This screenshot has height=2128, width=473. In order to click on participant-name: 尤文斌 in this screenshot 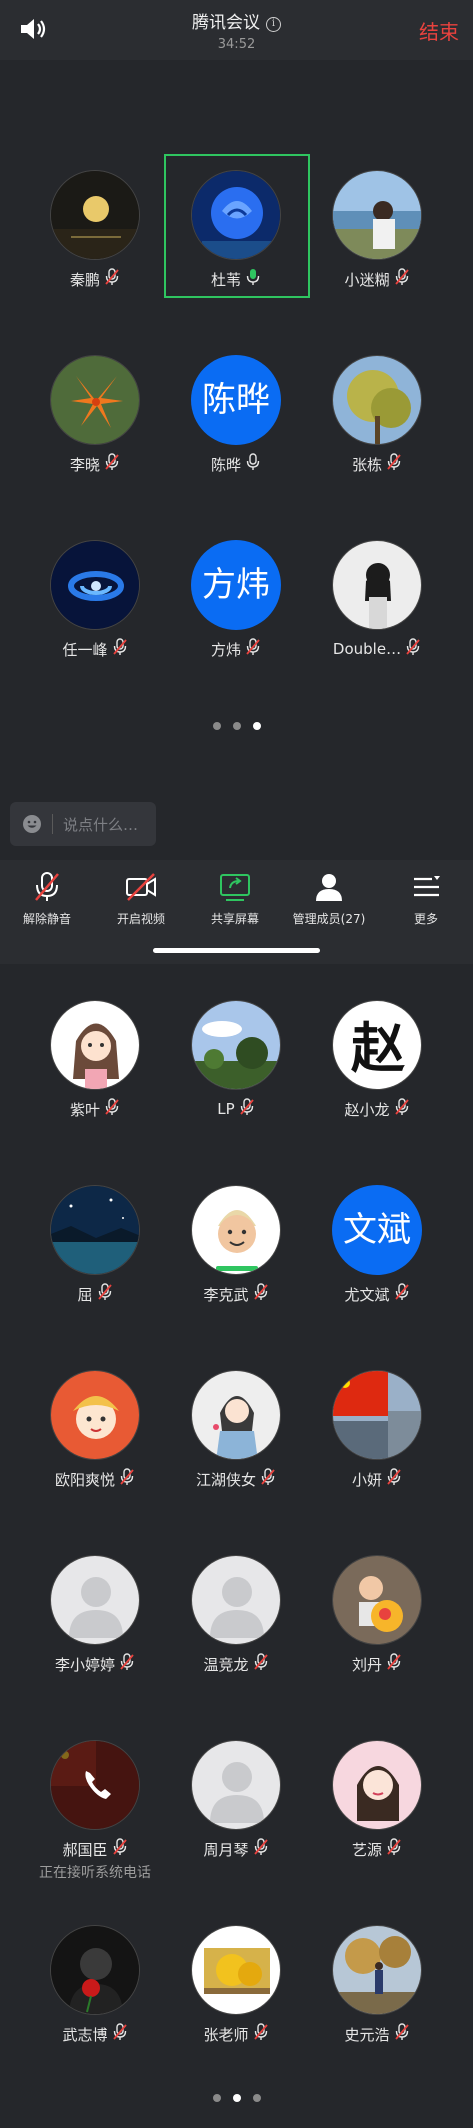, I will do `click(367, 1294)`.